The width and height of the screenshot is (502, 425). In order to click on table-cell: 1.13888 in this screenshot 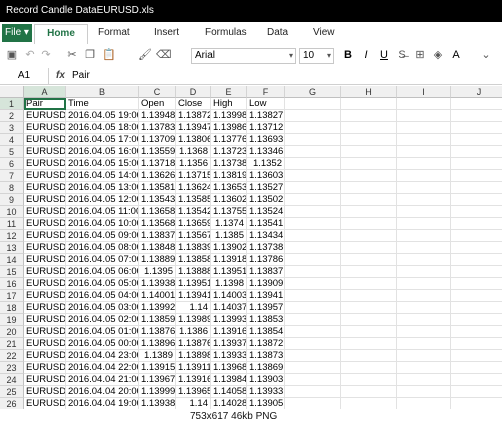, I will do `click(193, 272)`.